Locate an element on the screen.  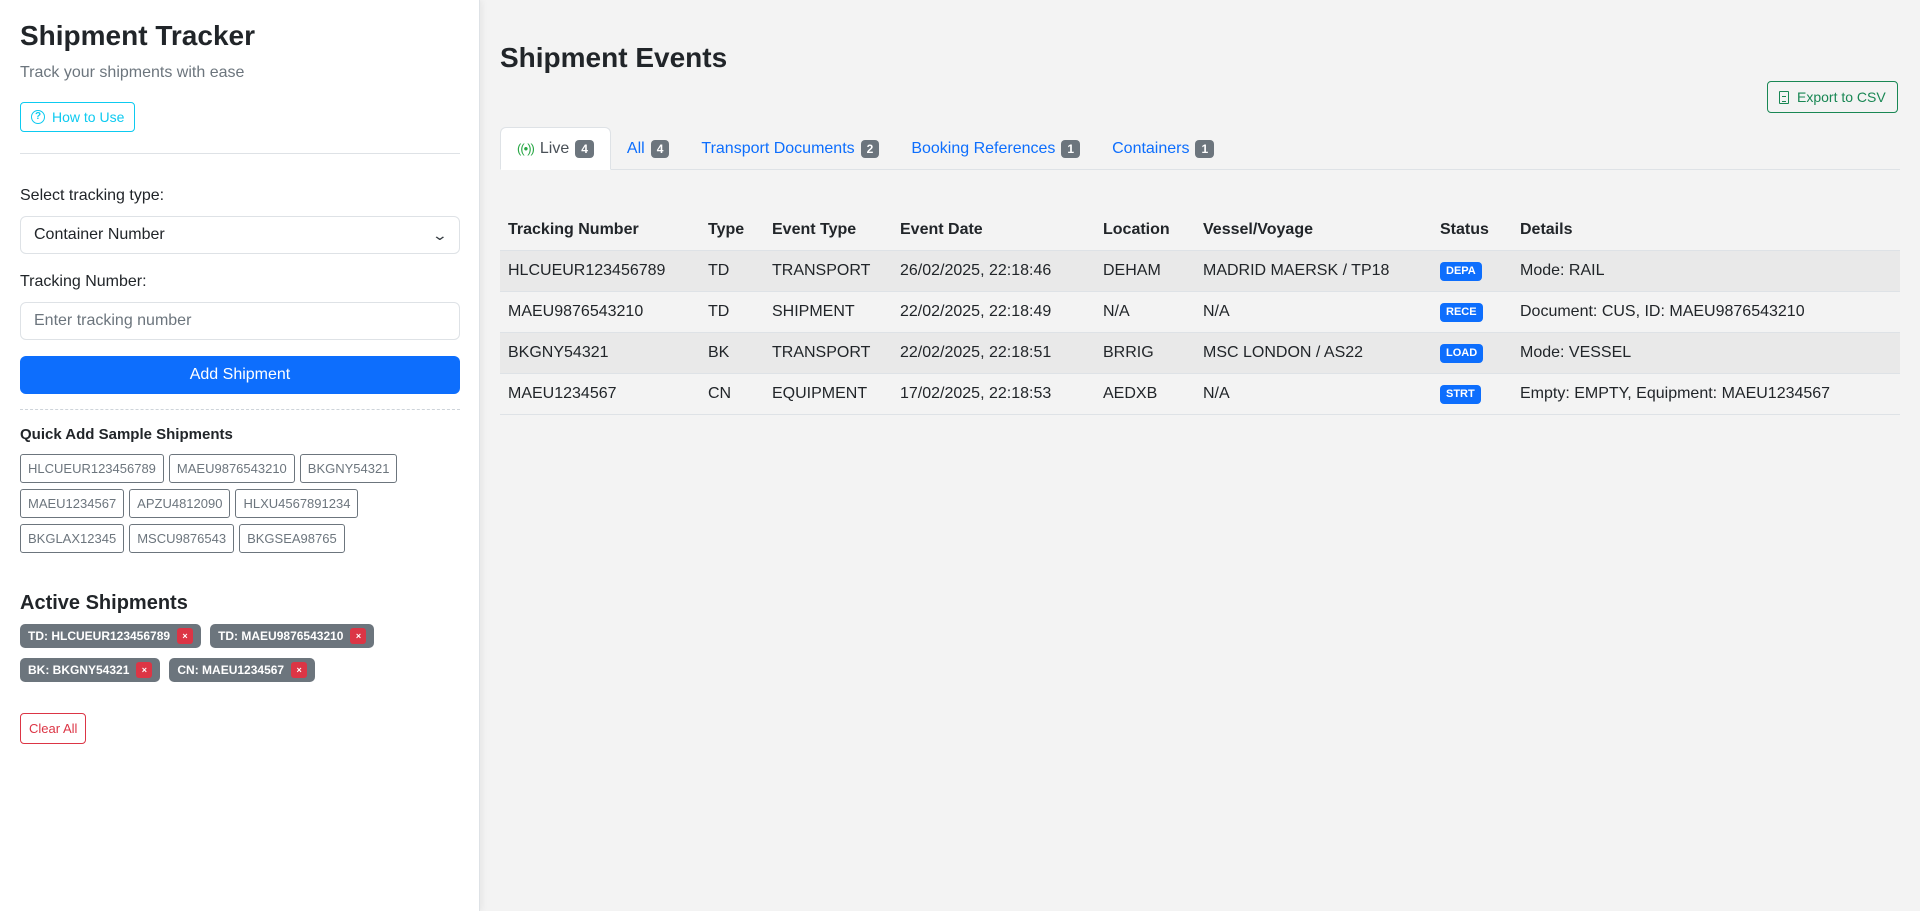
column-header: Type is located at coordinates (726, 229).